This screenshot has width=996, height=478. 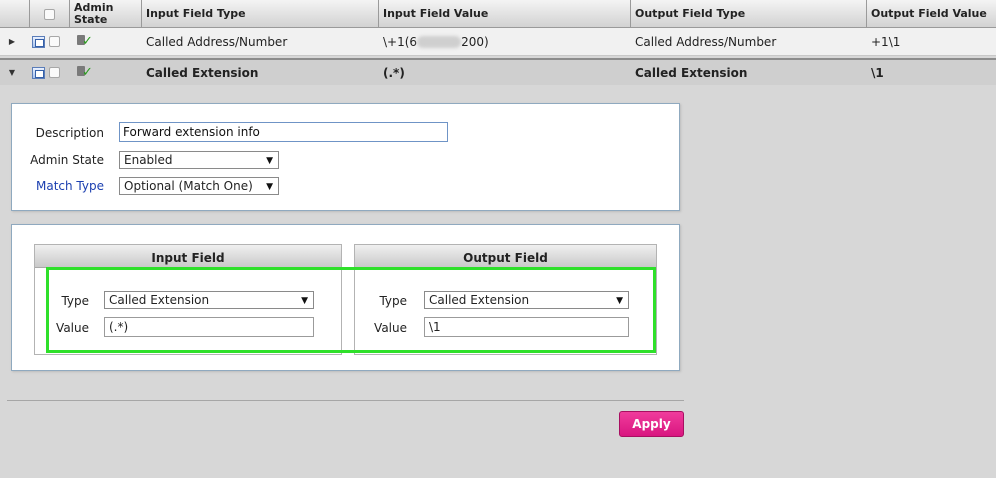 I want to click on collapse-arrow-icon: ▼, so click(x=12, y=72).